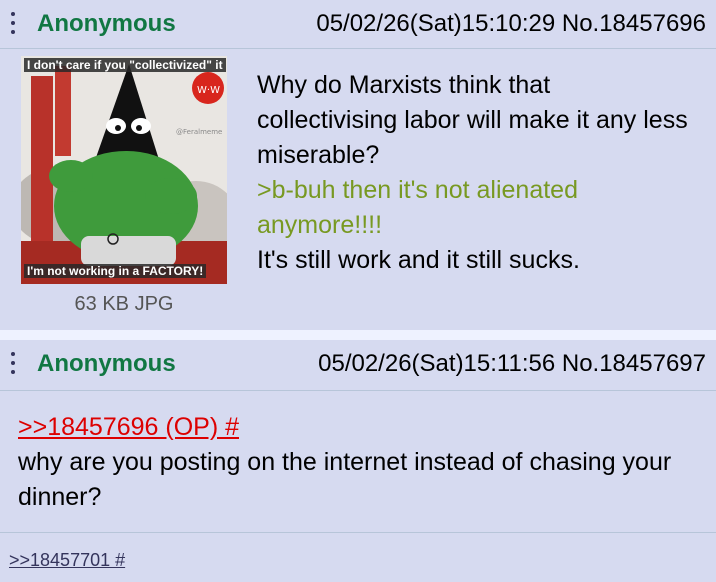 The image size is (716, 582). Describe the element at coordinates (358, 557) in the screenshot. I see `backlink-bar: >>18457701 #` at that location.